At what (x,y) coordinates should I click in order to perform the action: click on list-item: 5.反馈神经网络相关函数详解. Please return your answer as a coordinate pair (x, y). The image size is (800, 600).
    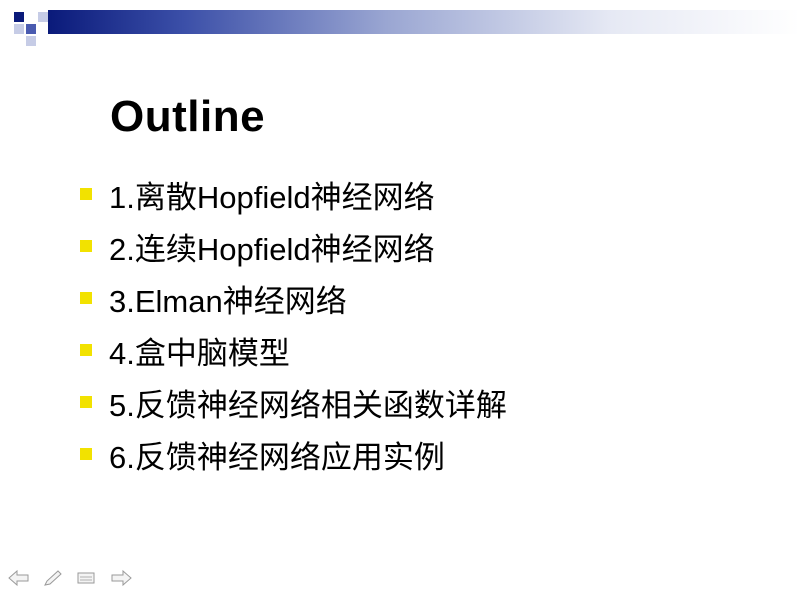
    Looking at the image, I should click on (293, 402).